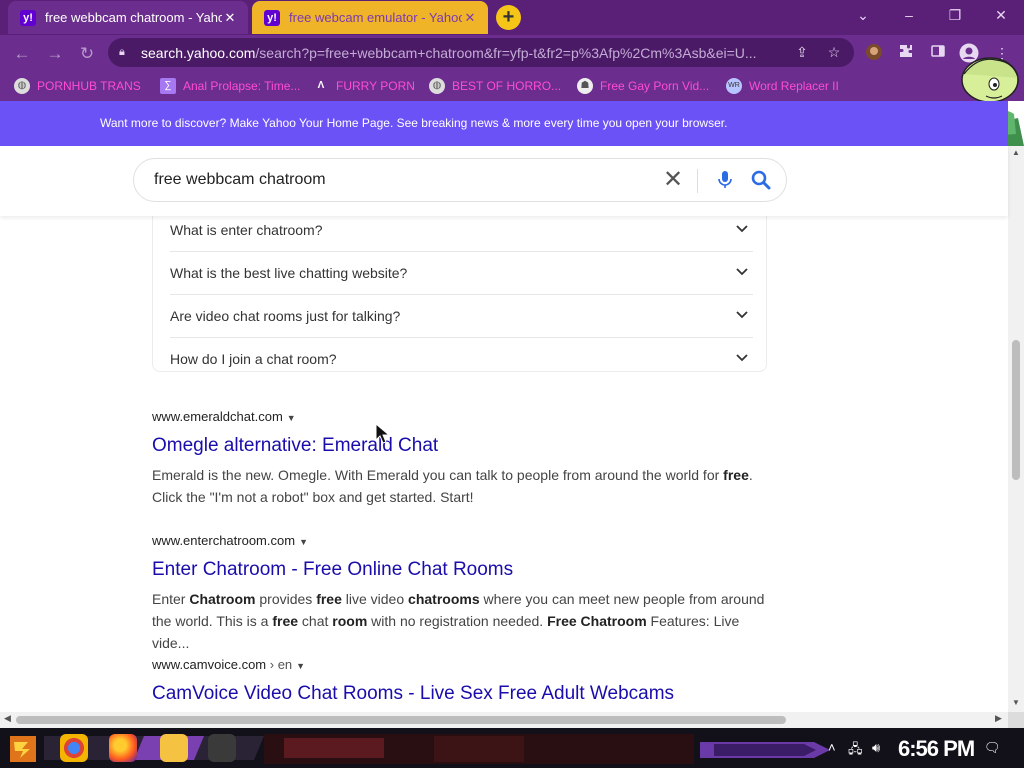 The image size is (1024, 768). I want to click on firefox-app-icon, so click(123, 748).